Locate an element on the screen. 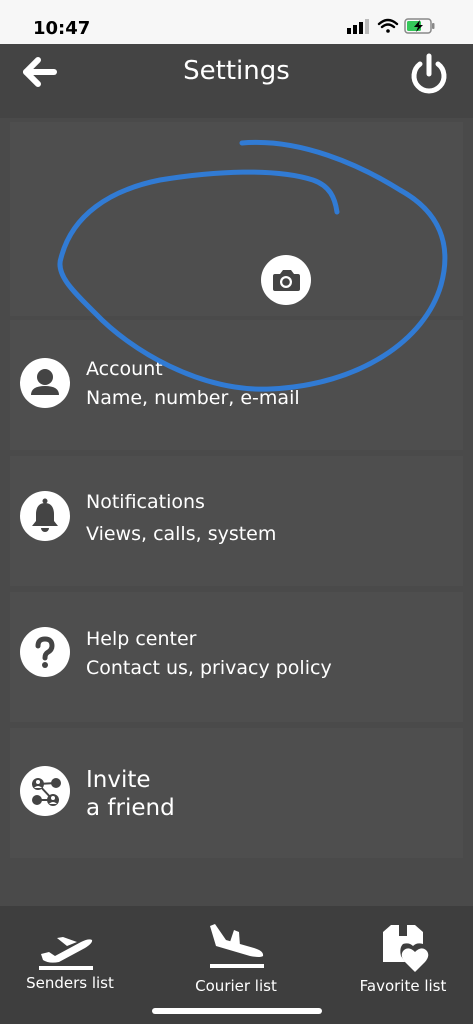  menu-subtitle: Views, calls, system is located at coordinates (181, 534).